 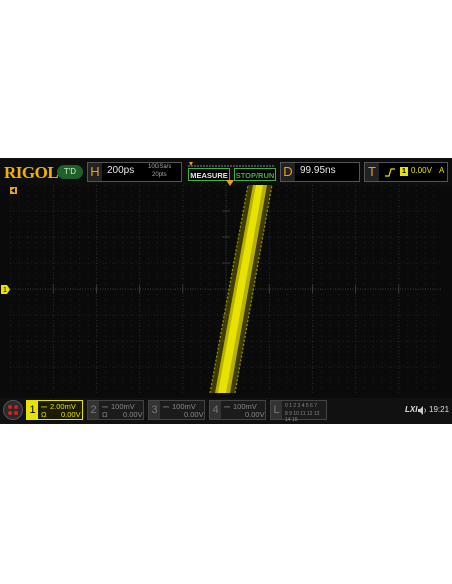 I want to click on measure-button: MEASURE, so click(x=209, y=174).